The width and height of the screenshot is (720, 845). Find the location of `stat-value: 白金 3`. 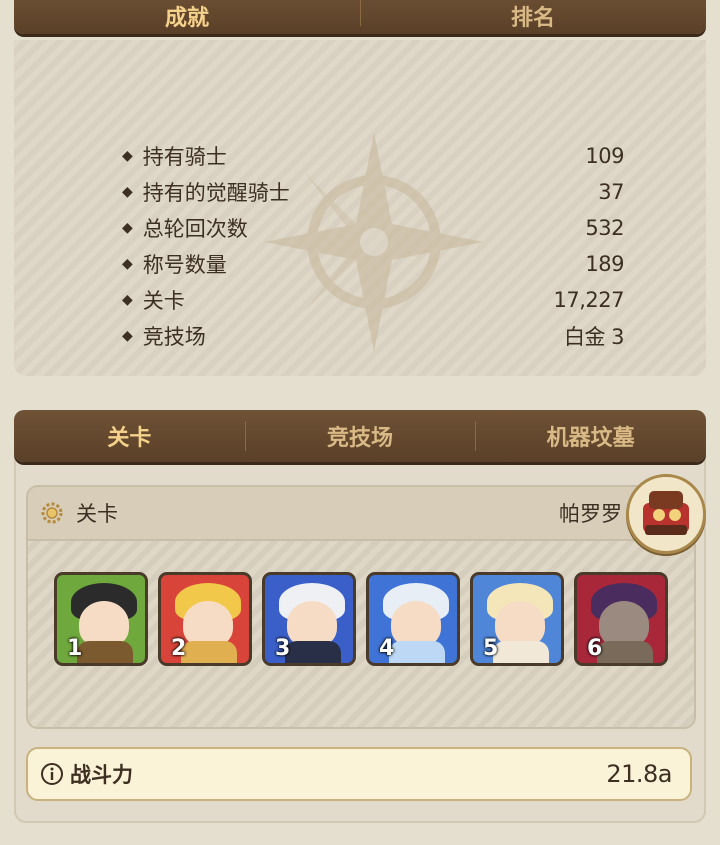

stat-value: 白金 3 is located at coordinates (594, 337).